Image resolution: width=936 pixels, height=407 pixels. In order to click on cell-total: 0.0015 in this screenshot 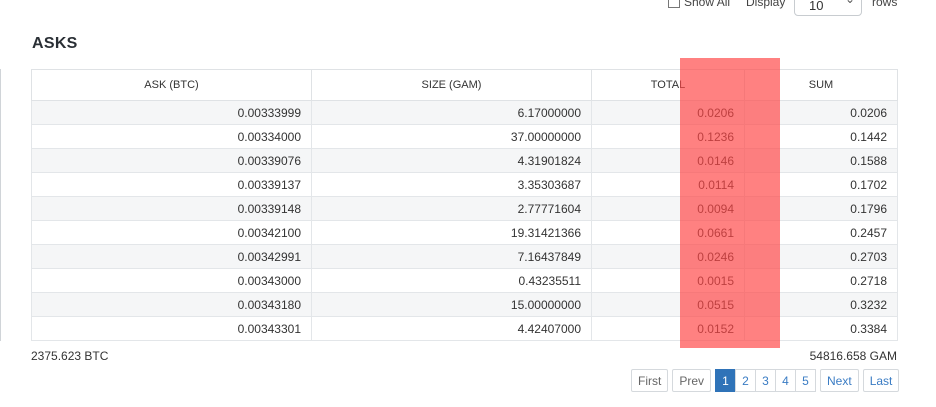, I will do `click(668, 280)`.